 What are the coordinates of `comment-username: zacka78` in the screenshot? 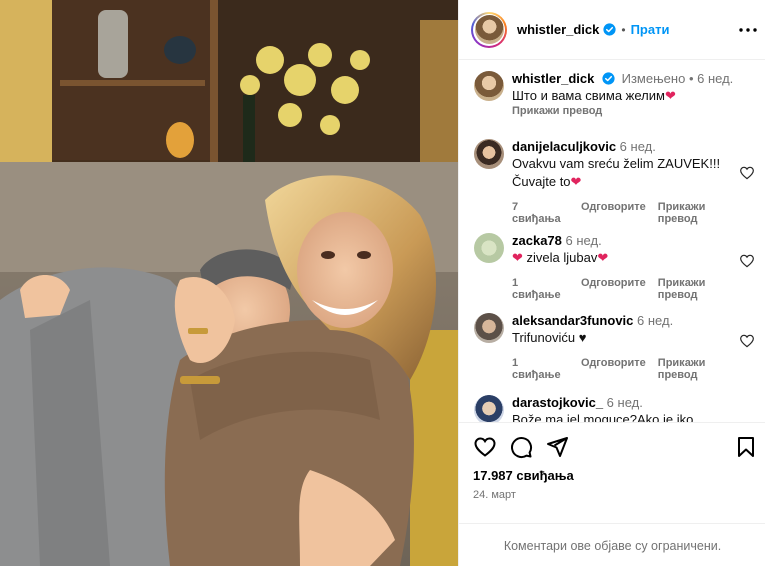 It's located at (537, 240).